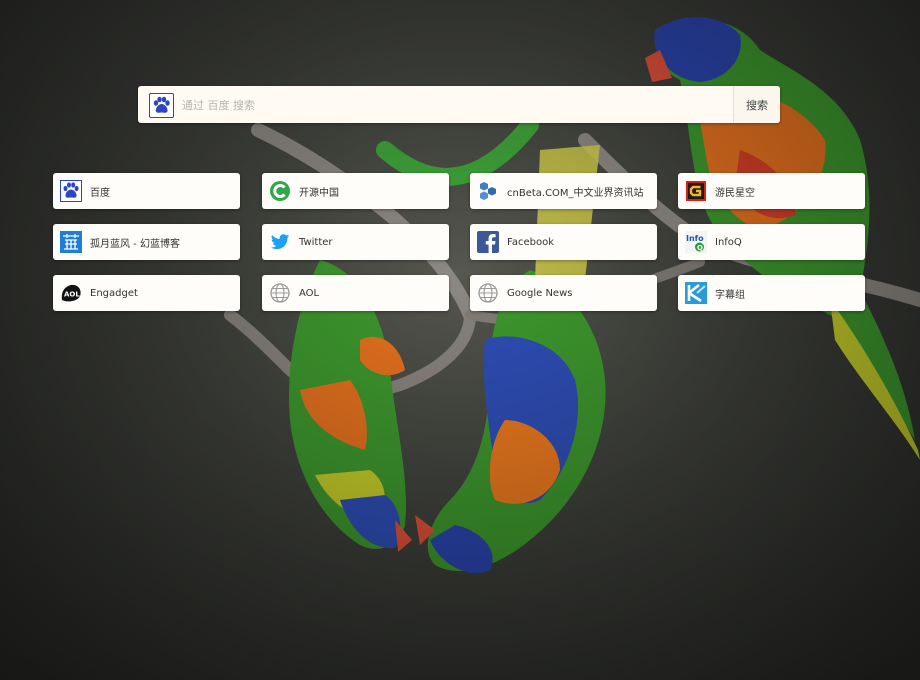 This screenshot has width=920, height=680. I want to click on shortcut-tile-baidu: 百度, so click(146, 191).